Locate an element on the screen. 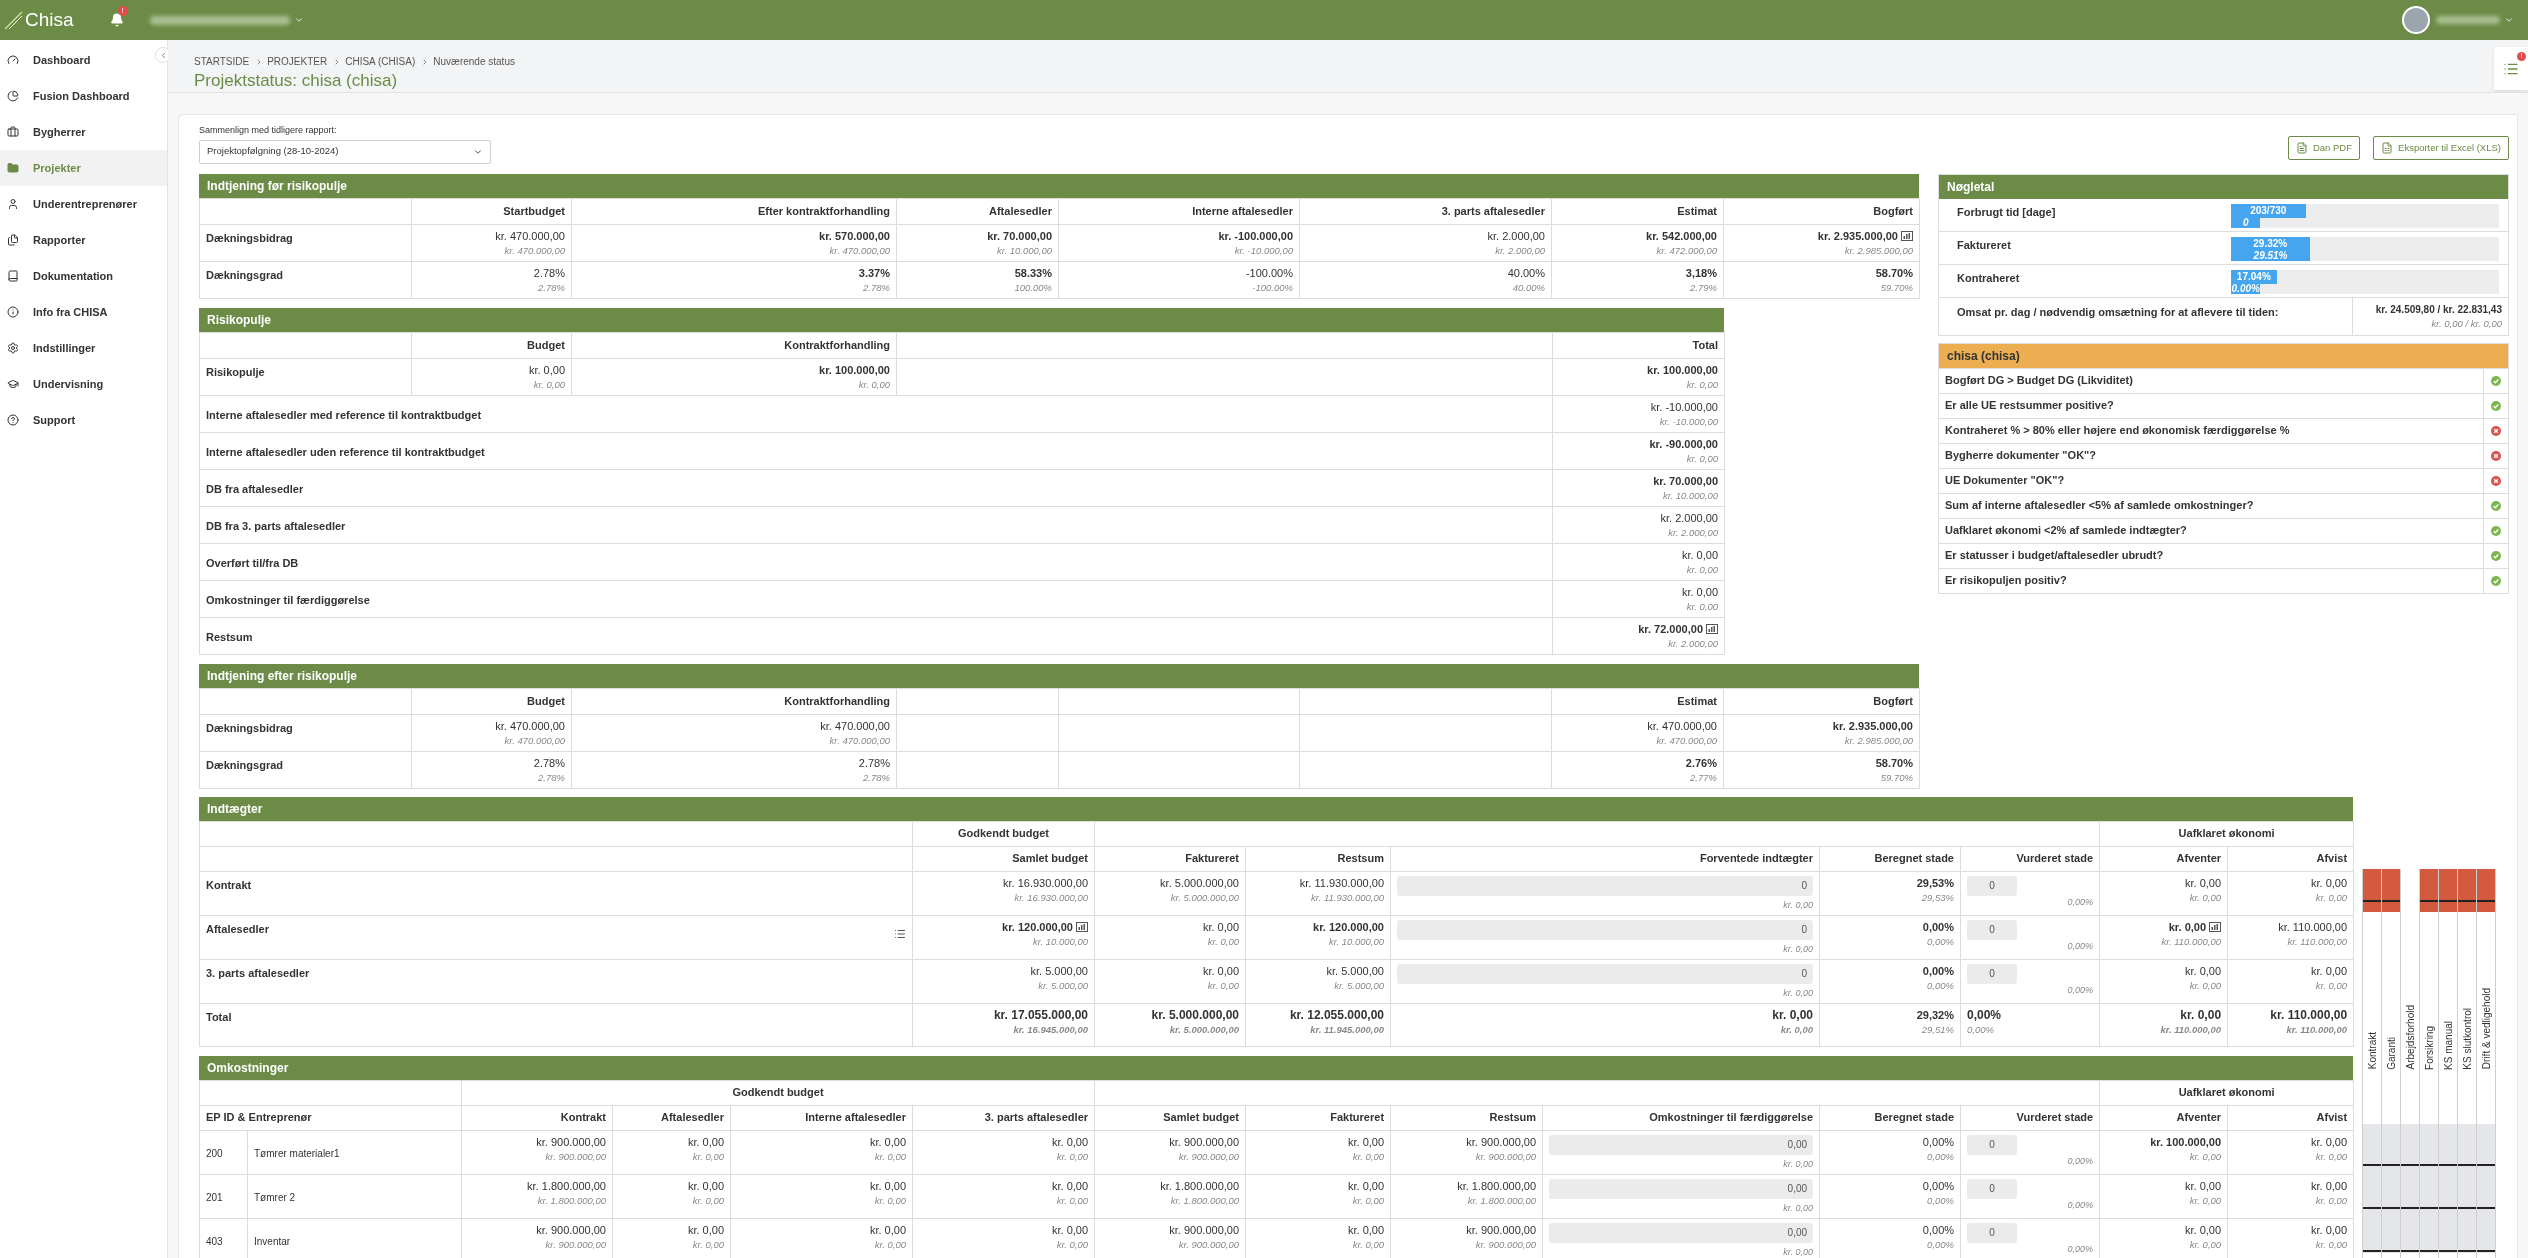  progress-label: 0.00% is located at coordinates (2245, 288).